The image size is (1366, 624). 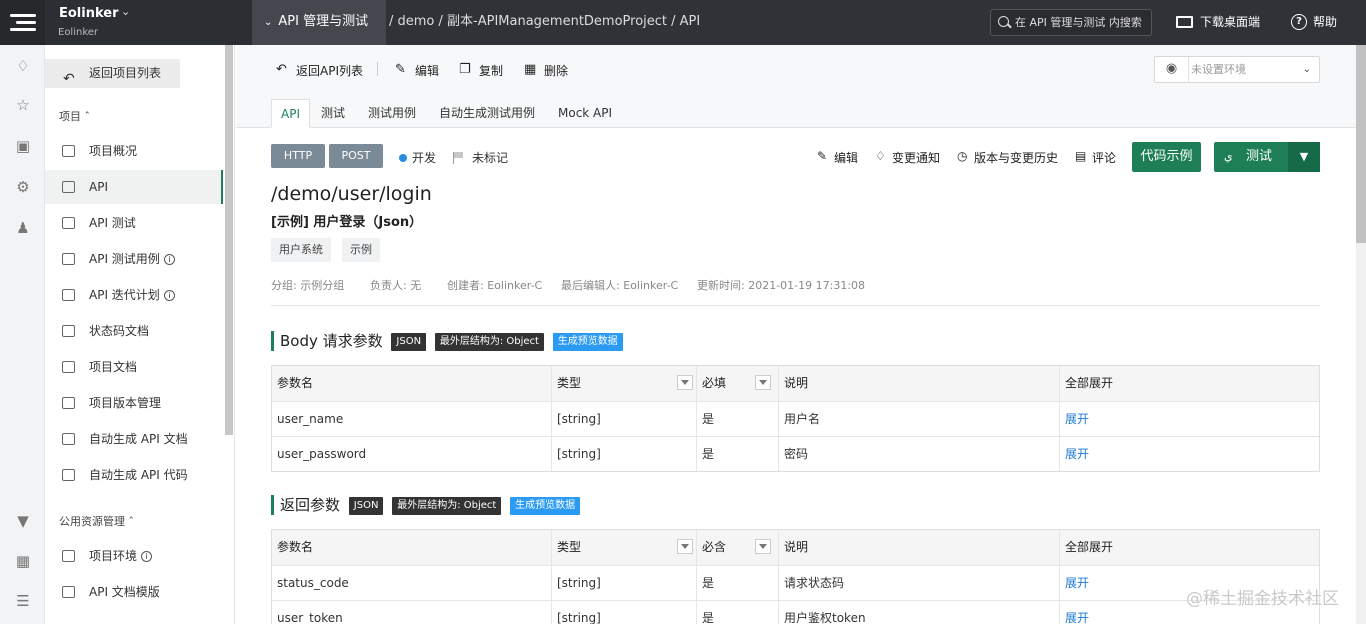 What do you see at coordinates (530, 69) in the screenshot?
I see `trash-icon: ▦` at bounding box center [530, 69].